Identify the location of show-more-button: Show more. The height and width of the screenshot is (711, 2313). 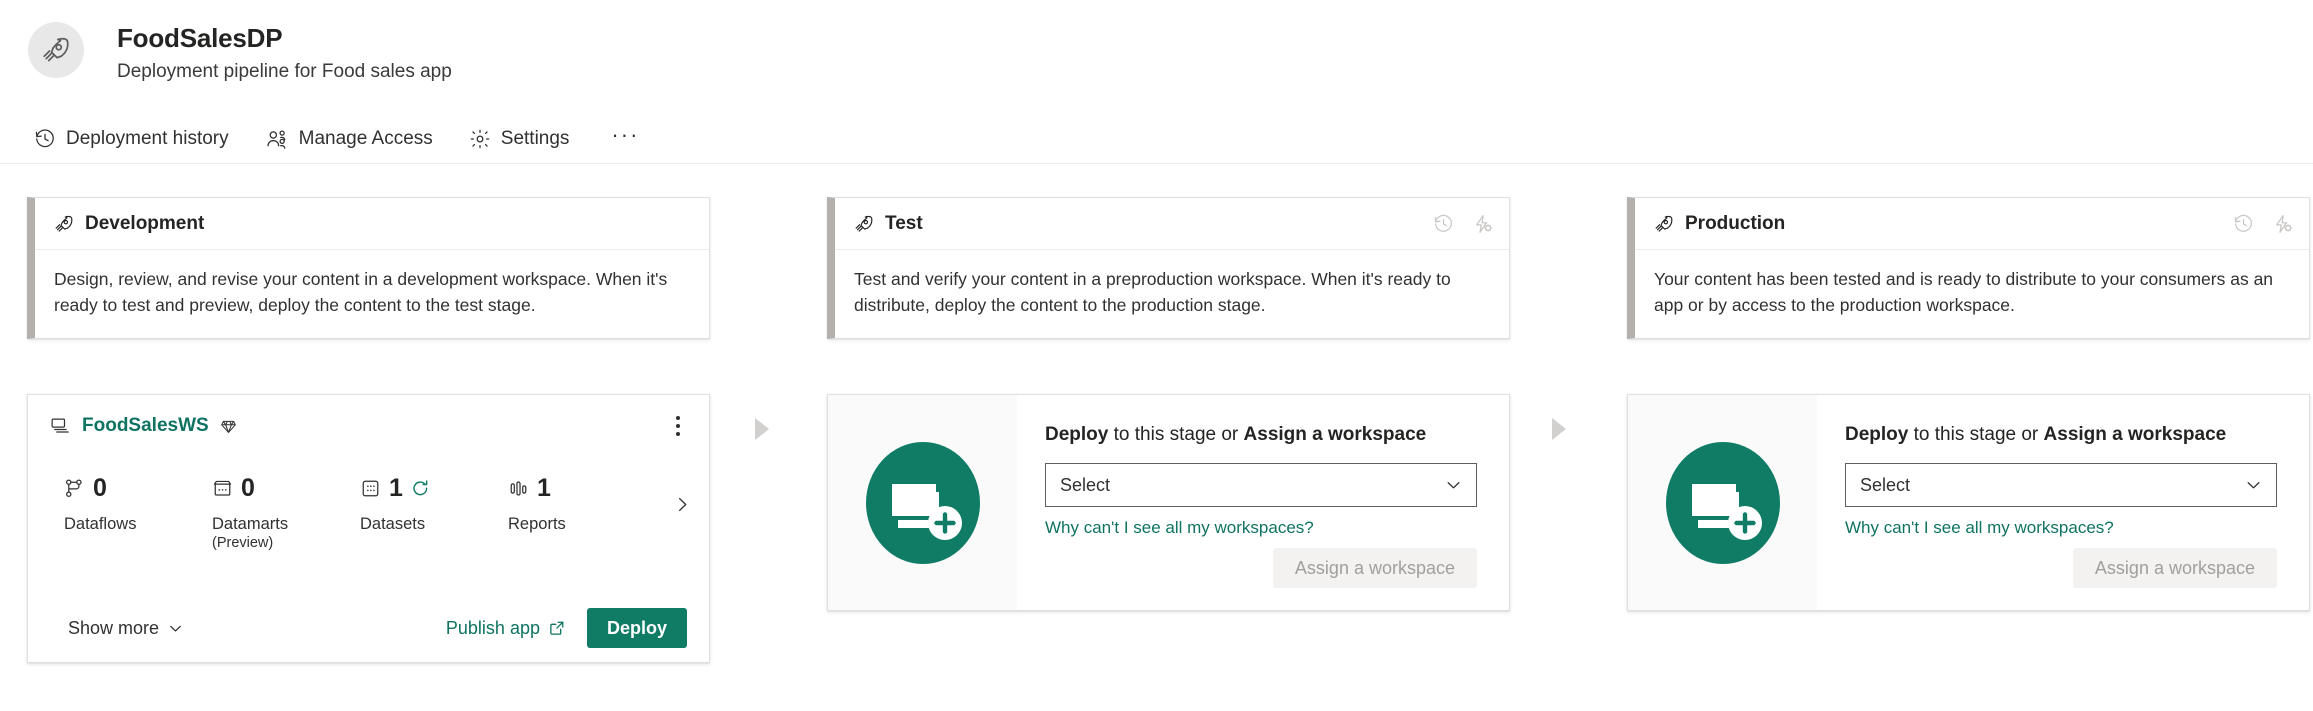
(125, 628).